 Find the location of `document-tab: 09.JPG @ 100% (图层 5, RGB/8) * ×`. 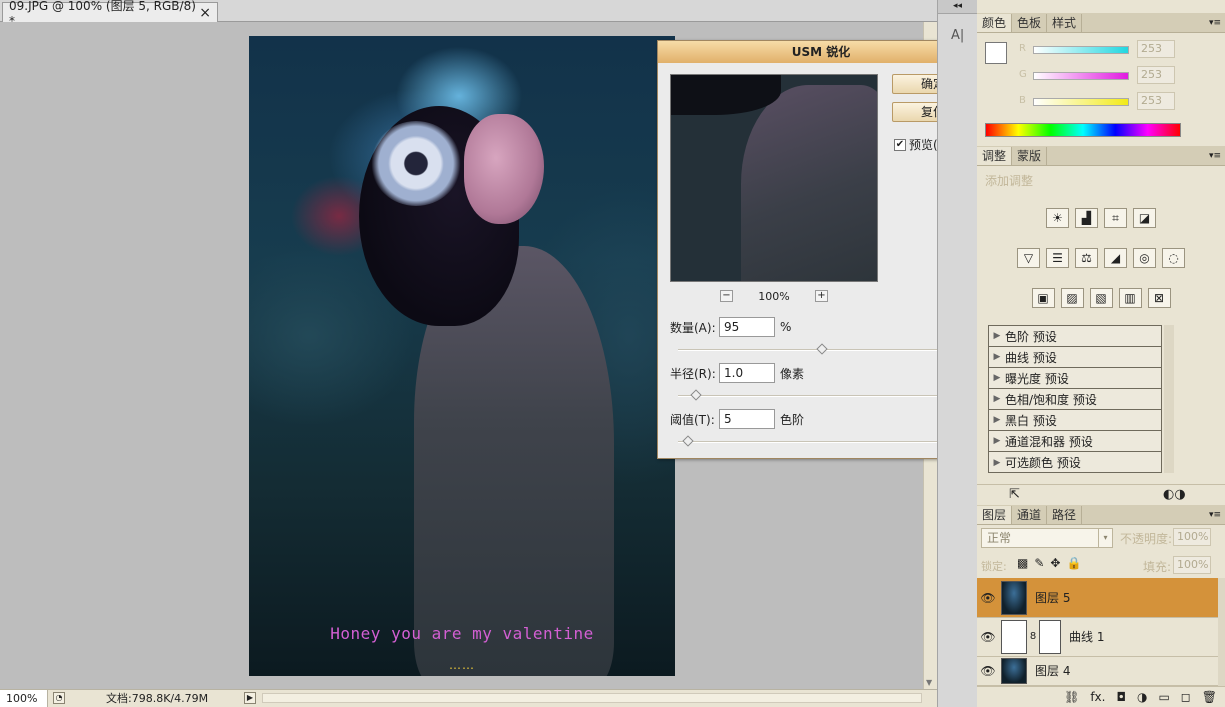

document-tab: 09.JPG @ 100% (图层 5, RGB/8) * × is located at coordinates (110, 14).